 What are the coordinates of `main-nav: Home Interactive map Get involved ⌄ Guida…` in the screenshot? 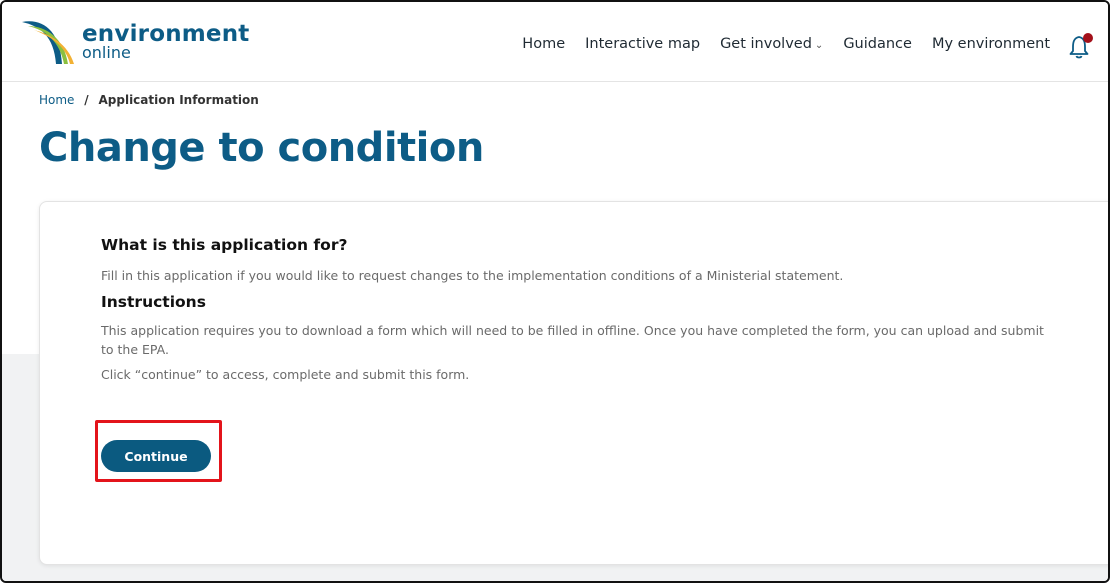 It's located at (776, 44).